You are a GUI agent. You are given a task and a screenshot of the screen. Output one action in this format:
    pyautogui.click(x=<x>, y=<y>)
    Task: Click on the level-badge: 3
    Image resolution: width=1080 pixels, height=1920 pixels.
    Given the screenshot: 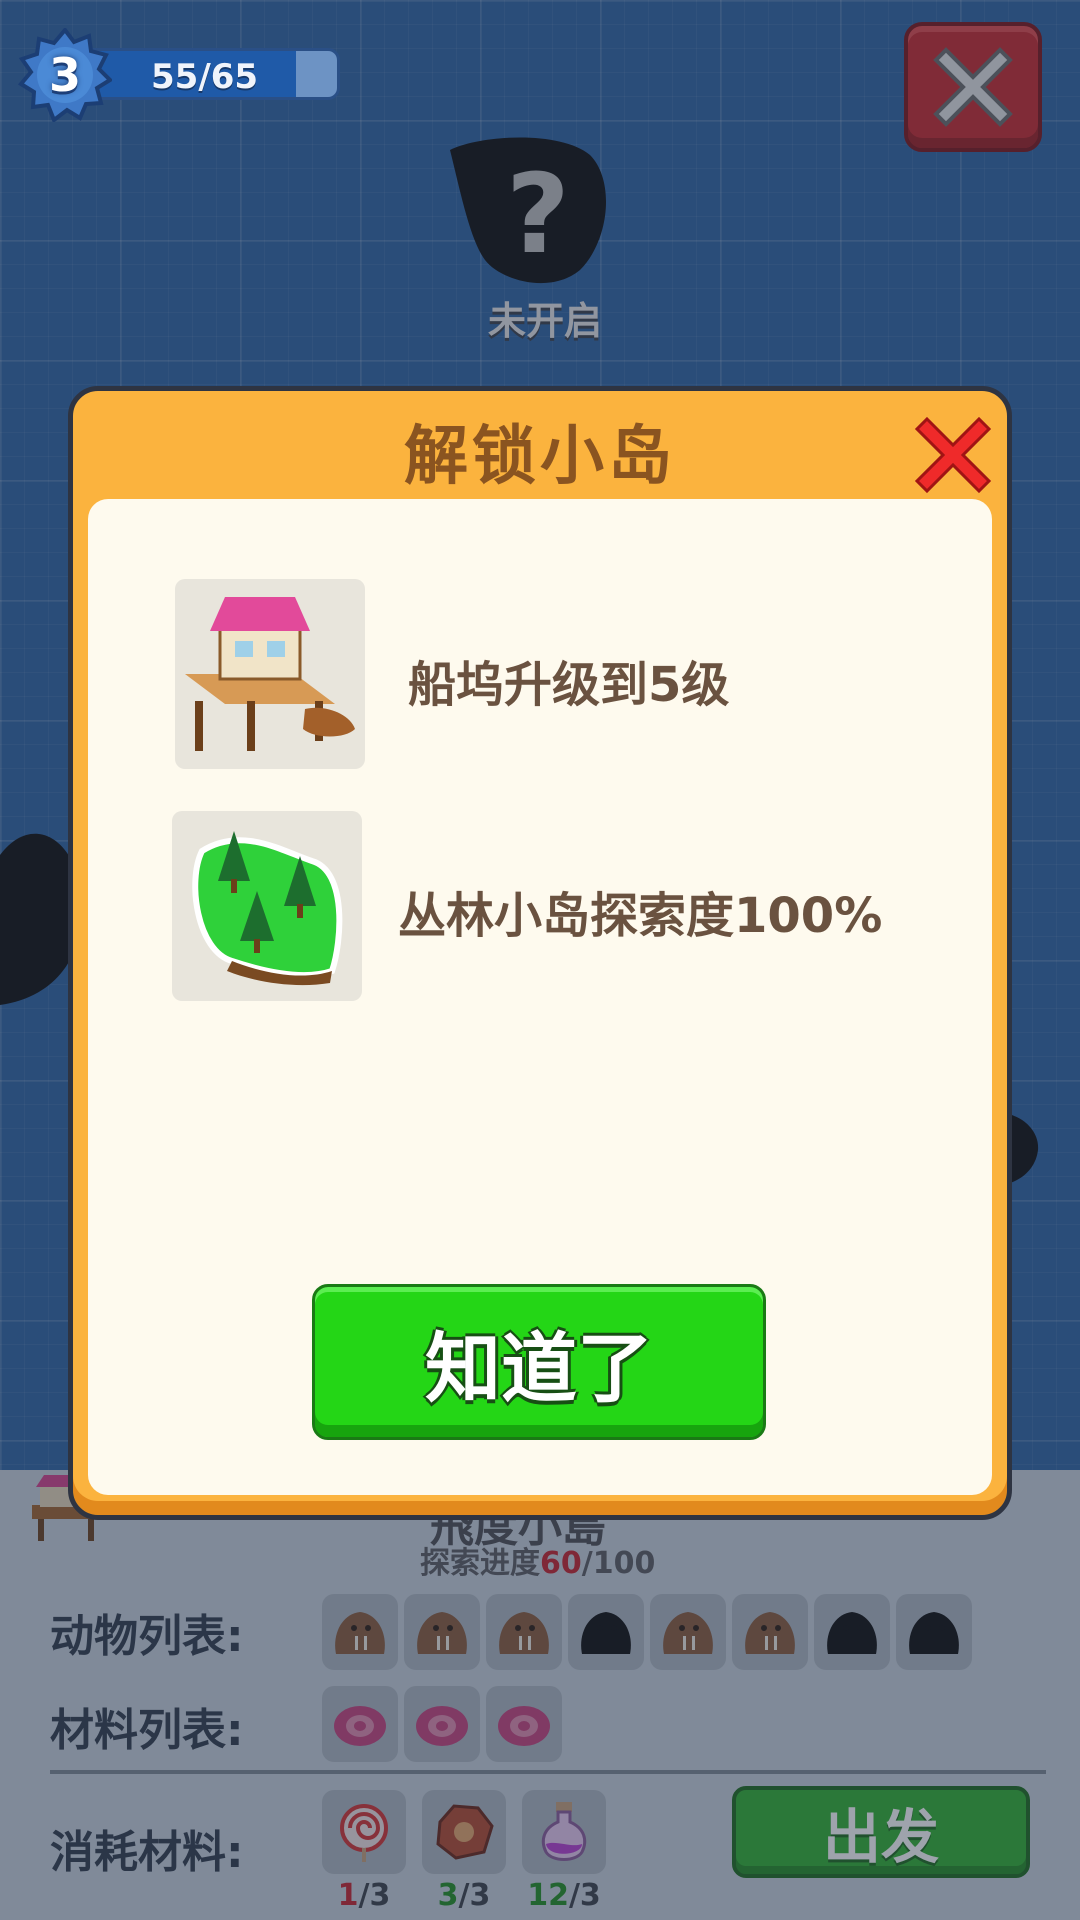 What is the action you would take?
    pyautogui.click(x=65, y=75)
    